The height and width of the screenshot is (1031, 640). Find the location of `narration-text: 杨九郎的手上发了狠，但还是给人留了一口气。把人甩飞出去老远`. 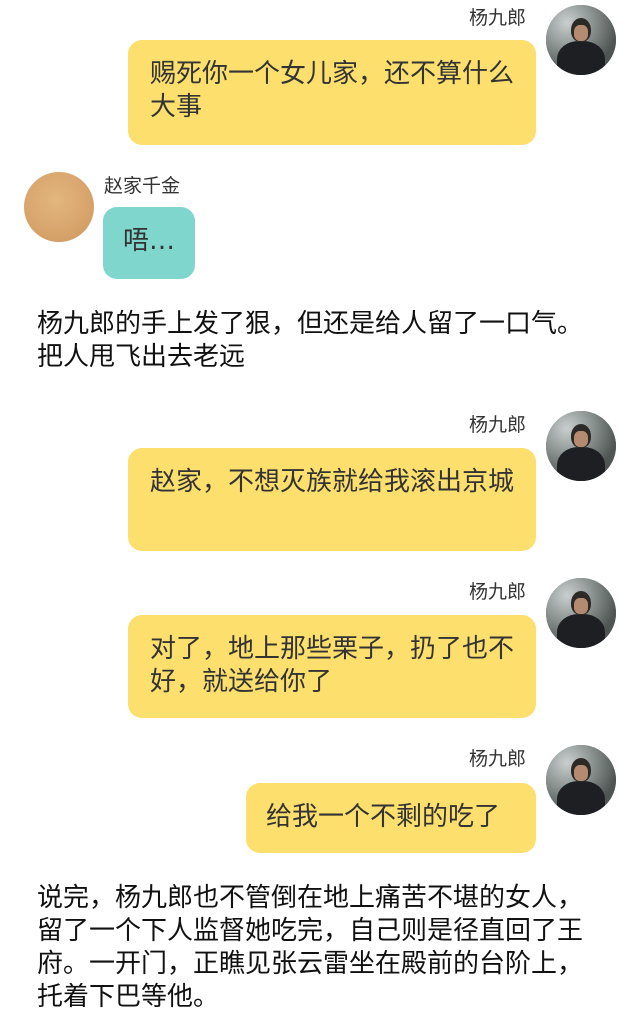

narration-text: 杨九郎的手上发了狠，但还是给人留了一口气。把人甩飞出去老远 is located at coordinates (310, 340).